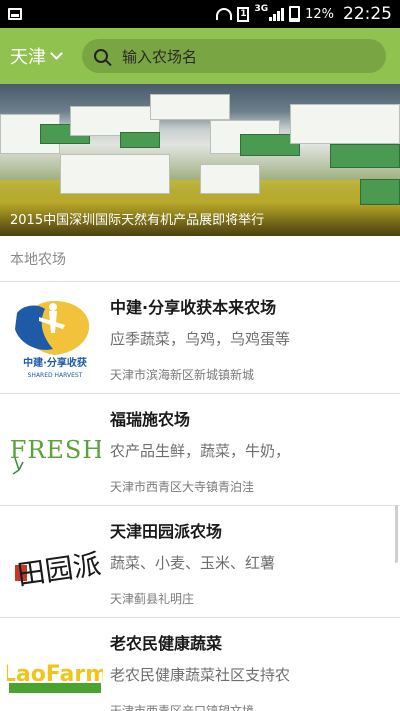  Describe the element at coordinates (193, 307) in the screenshot. I see `farm-name: 中建·分享收获本来农场` at that location.